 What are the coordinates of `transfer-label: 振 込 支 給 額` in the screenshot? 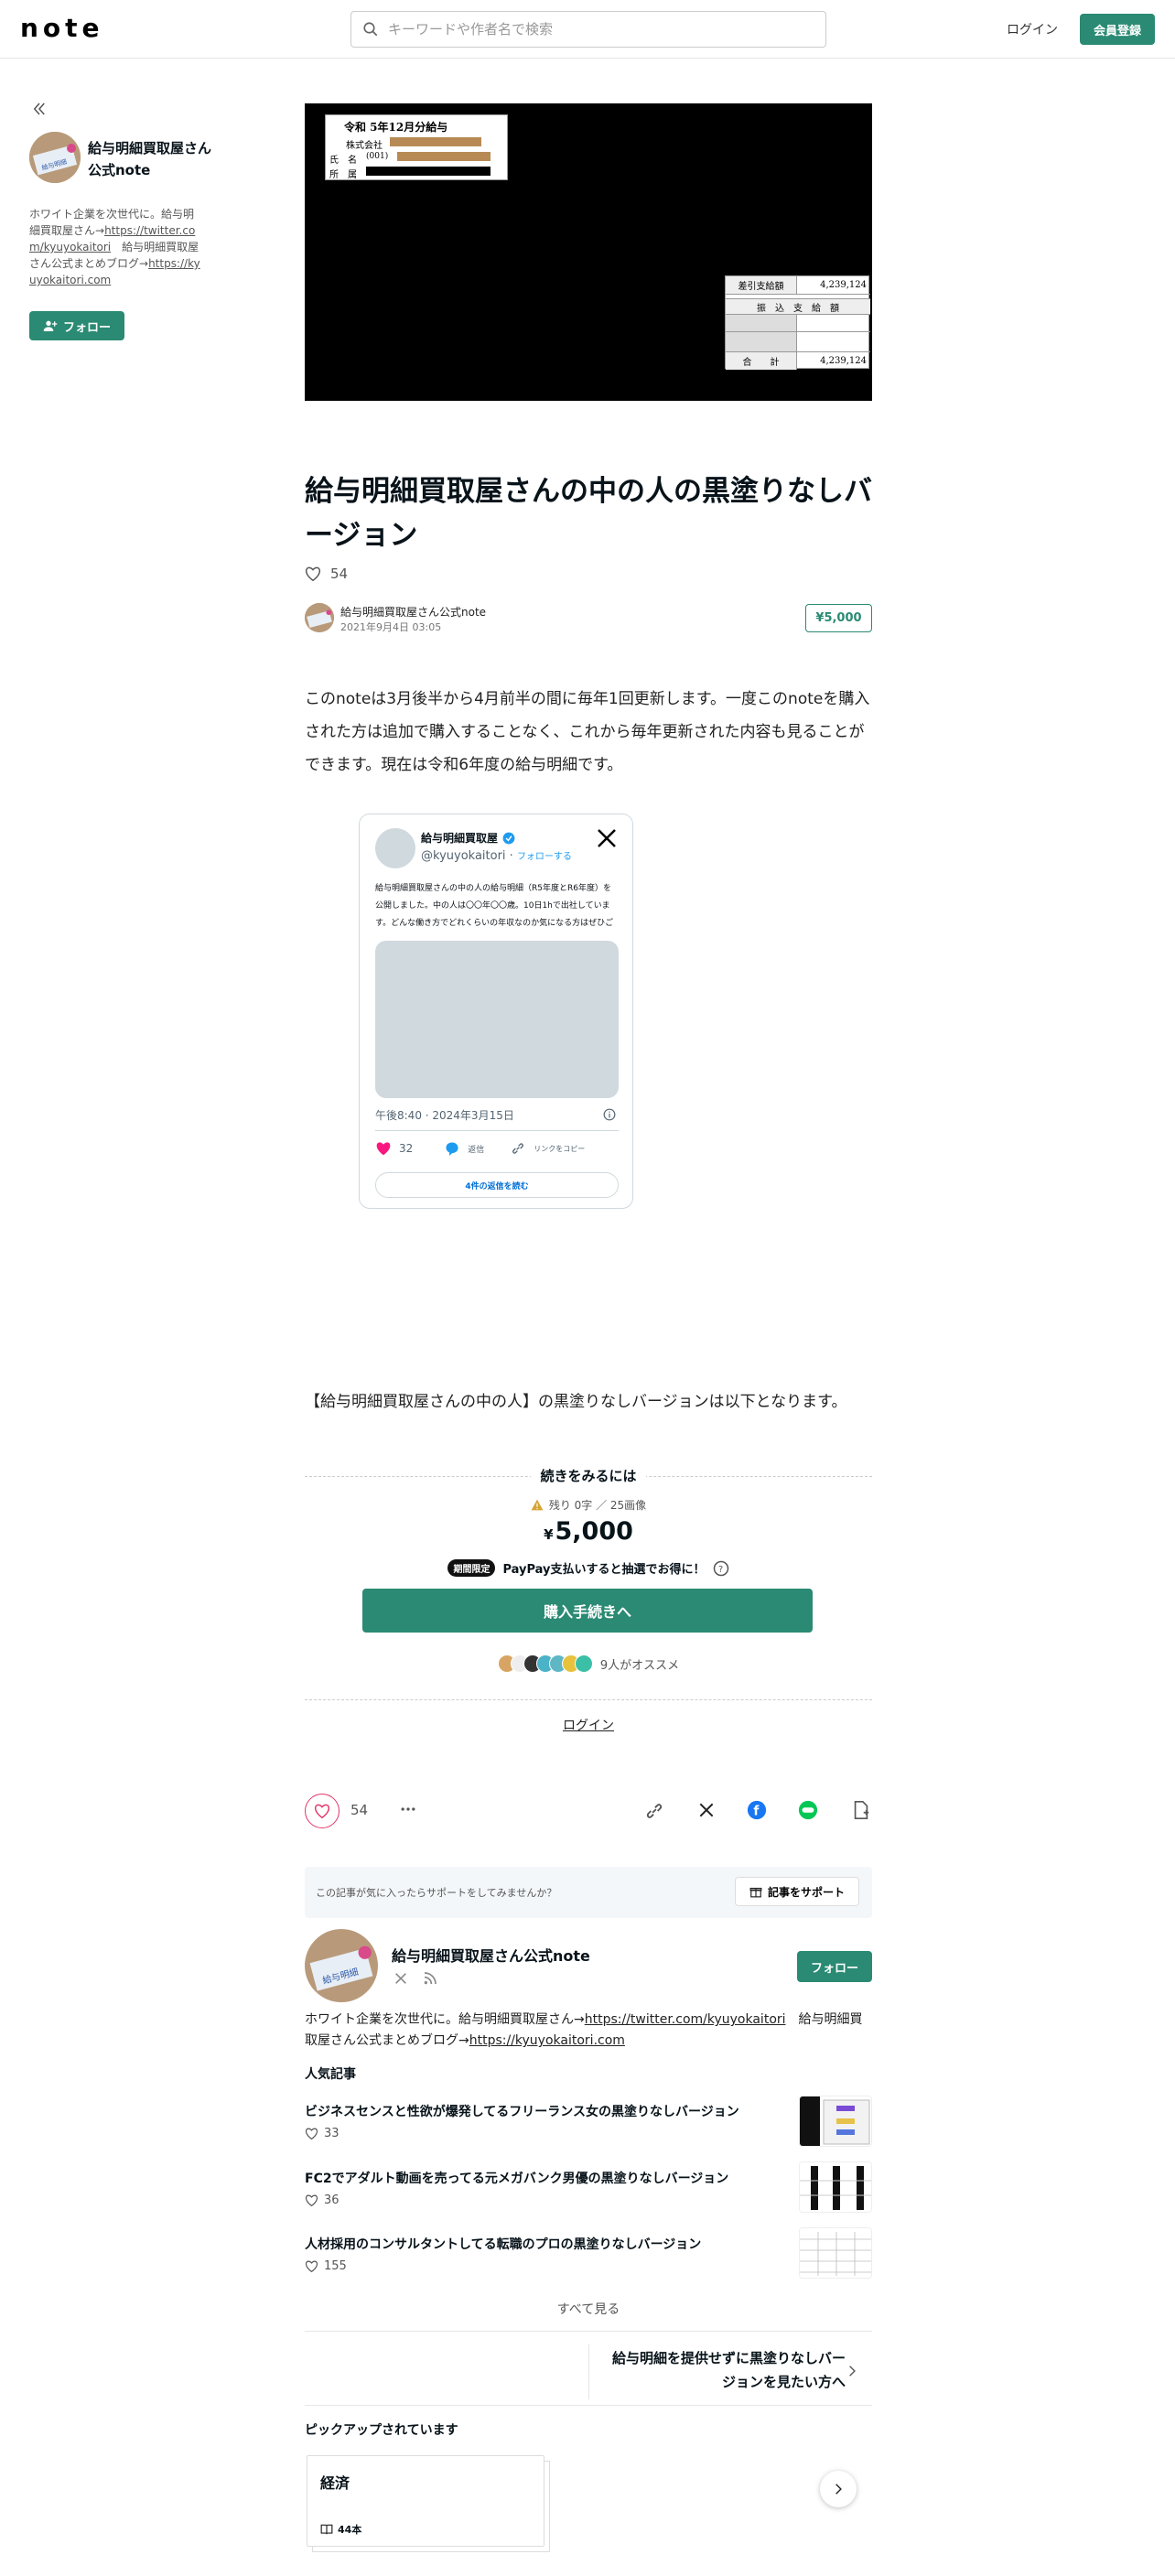 It's located at (798, 306).